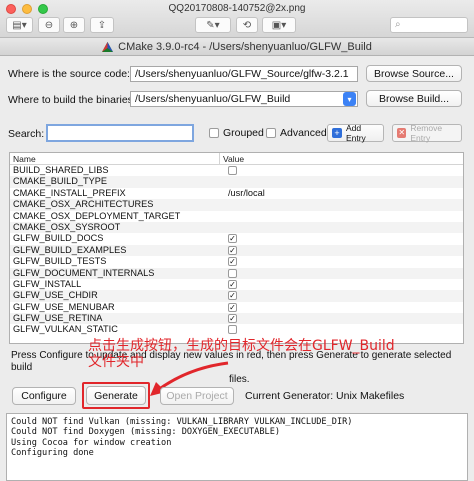 This screenshot has width=474, height=481. I want to click on cell-name: CMAKE_OSX_ARCHITECTURES, so click(83, 204).